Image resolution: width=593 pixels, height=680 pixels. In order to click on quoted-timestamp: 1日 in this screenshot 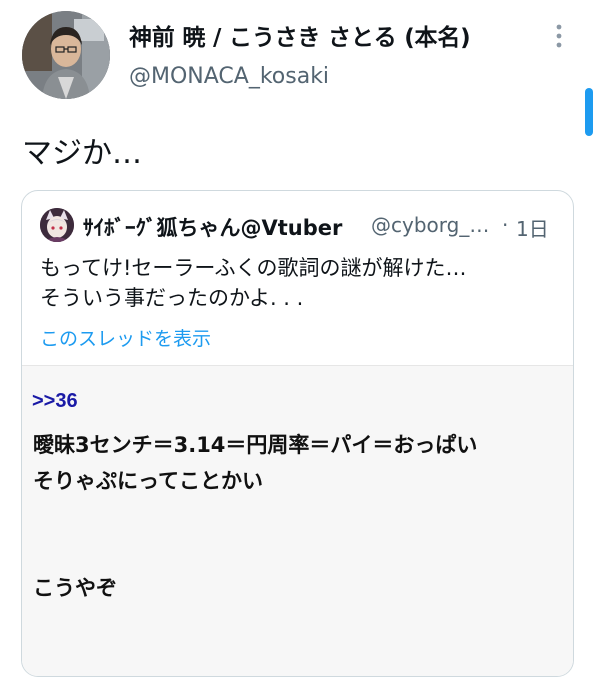, I will do `click(532, 227)`.